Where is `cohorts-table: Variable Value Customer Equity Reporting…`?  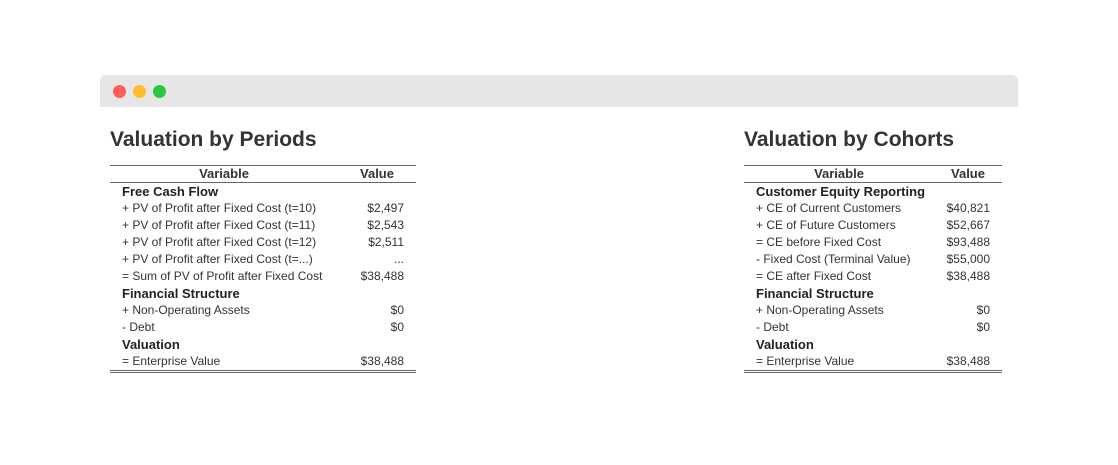
cohorts-table: Variable Value Customer Equity Reporting… is located at coordinates (873, 269).